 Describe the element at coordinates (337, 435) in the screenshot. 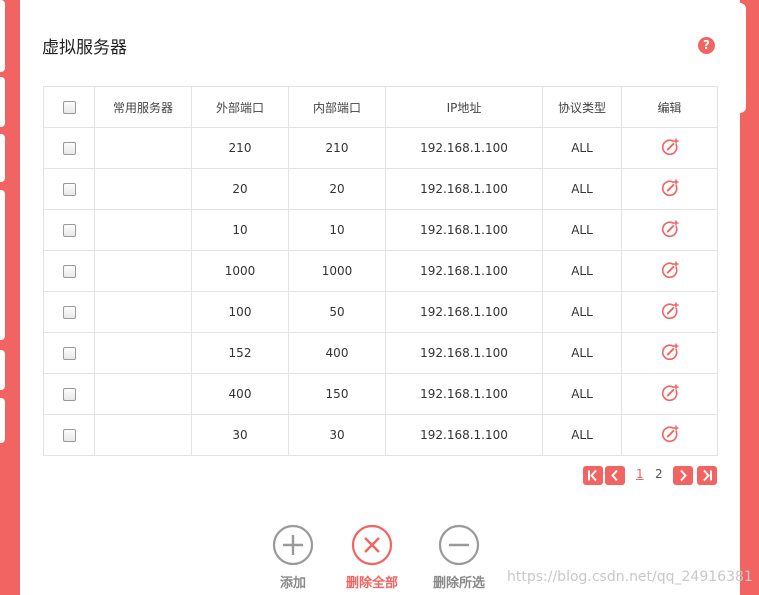

I see `internal-port-cell: 30` at that location.